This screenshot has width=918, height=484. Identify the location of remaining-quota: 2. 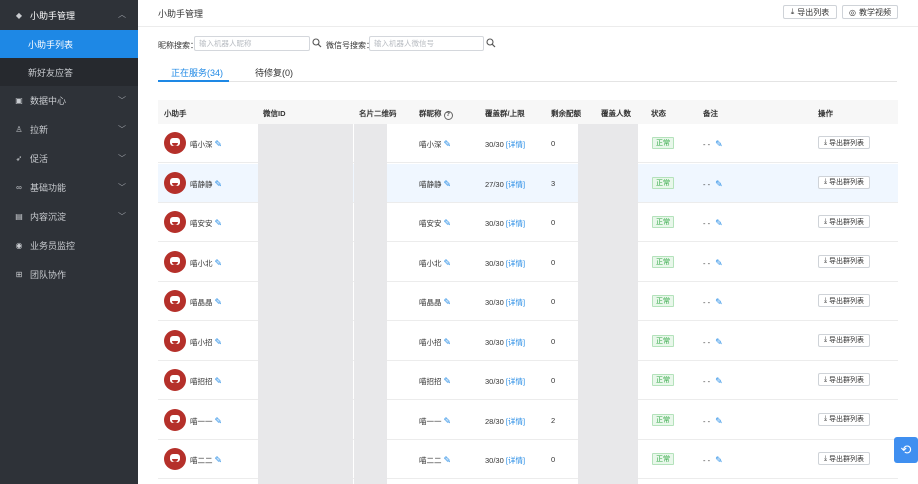
(553, 420).